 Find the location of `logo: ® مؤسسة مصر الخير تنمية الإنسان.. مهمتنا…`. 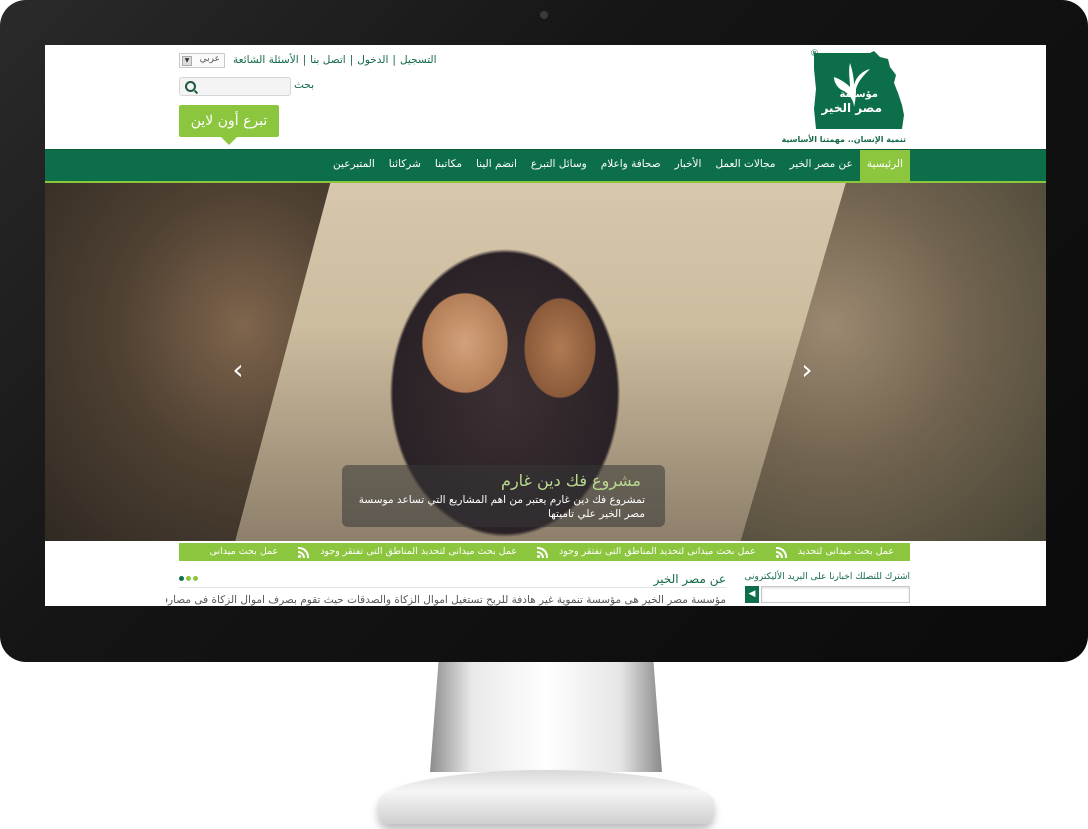

logo: ® مؤسسة مصر الخير تنمية الإنسان.. مهمتنا… is located at coordinates (843, 96).